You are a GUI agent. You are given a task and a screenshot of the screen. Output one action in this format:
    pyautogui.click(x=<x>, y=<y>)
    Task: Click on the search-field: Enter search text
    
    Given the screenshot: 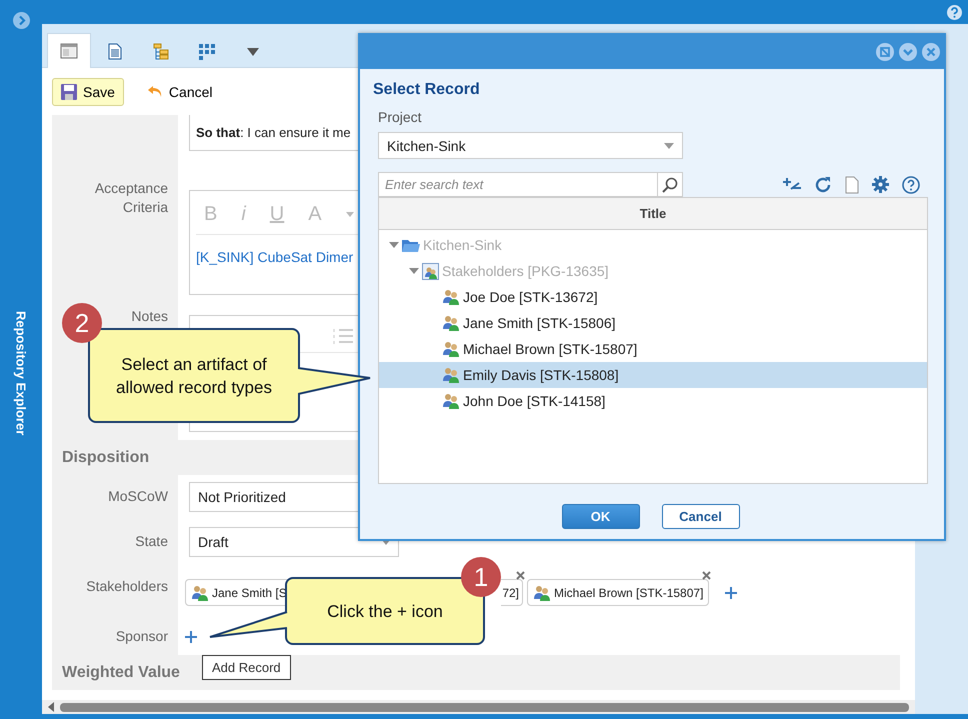 What is the action you would take?
    pyautogui.click(x=518, y=184)
    